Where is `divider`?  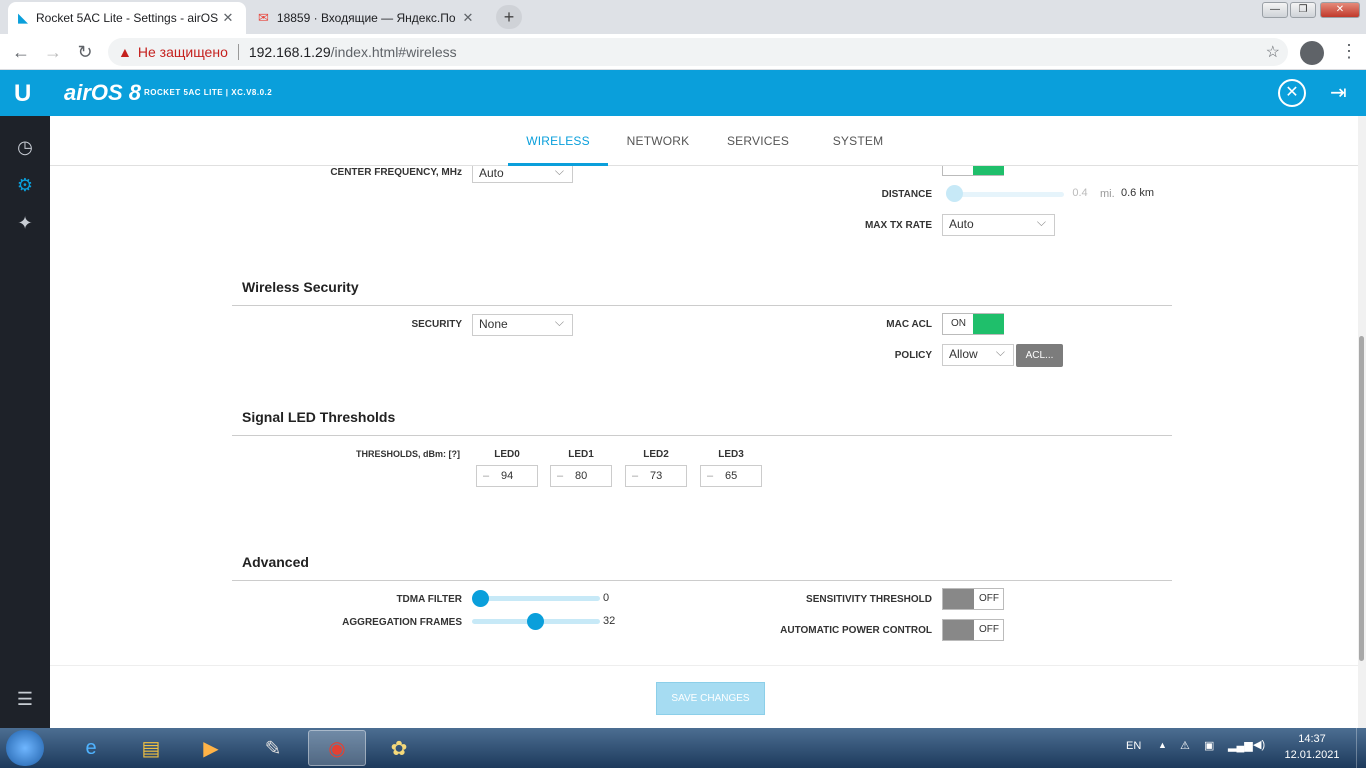 divider is located at coordinates (238, 52).